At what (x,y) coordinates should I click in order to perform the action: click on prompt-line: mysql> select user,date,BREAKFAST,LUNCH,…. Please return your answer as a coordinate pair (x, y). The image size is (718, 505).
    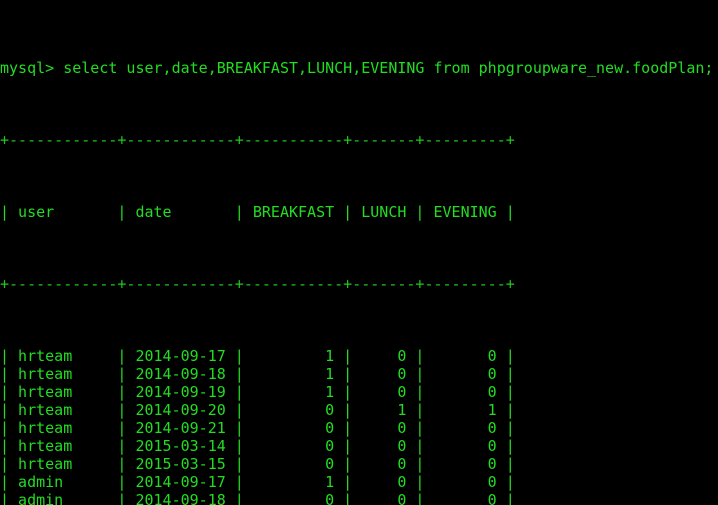
    Looking at the image, I should click on (357, 68).